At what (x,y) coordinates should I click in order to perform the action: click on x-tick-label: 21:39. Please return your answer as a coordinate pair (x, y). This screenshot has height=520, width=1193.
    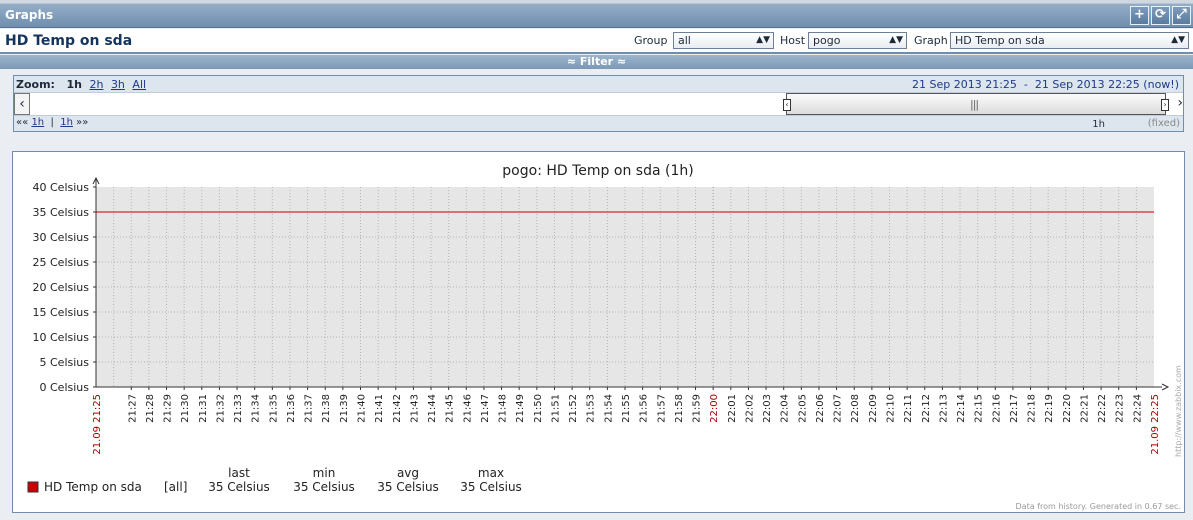
    Looking at the image, I should click on (344, 408).